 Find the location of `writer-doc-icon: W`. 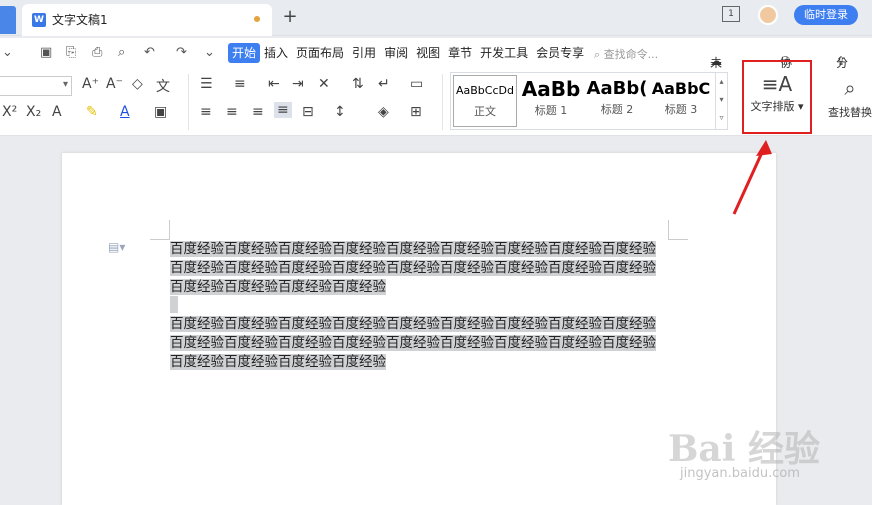

writer-doc-icon: W is located at coordinates (39, 20).